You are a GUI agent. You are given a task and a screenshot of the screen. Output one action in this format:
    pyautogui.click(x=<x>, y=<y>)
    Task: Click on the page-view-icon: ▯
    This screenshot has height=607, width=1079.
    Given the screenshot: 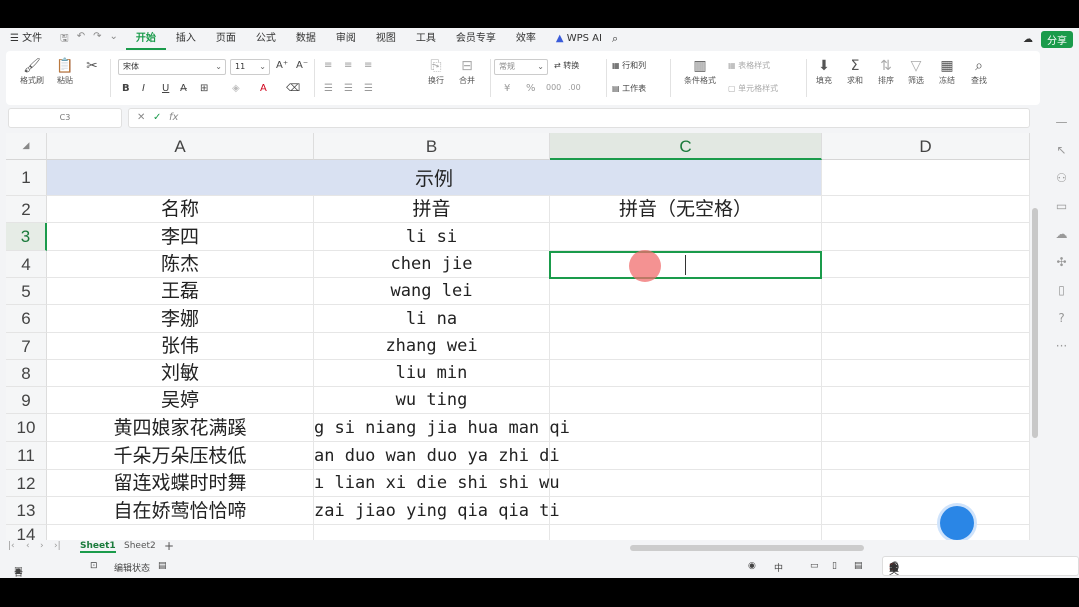 What is the action you would take?
    pyautogui.click(x=834, y=566)
    